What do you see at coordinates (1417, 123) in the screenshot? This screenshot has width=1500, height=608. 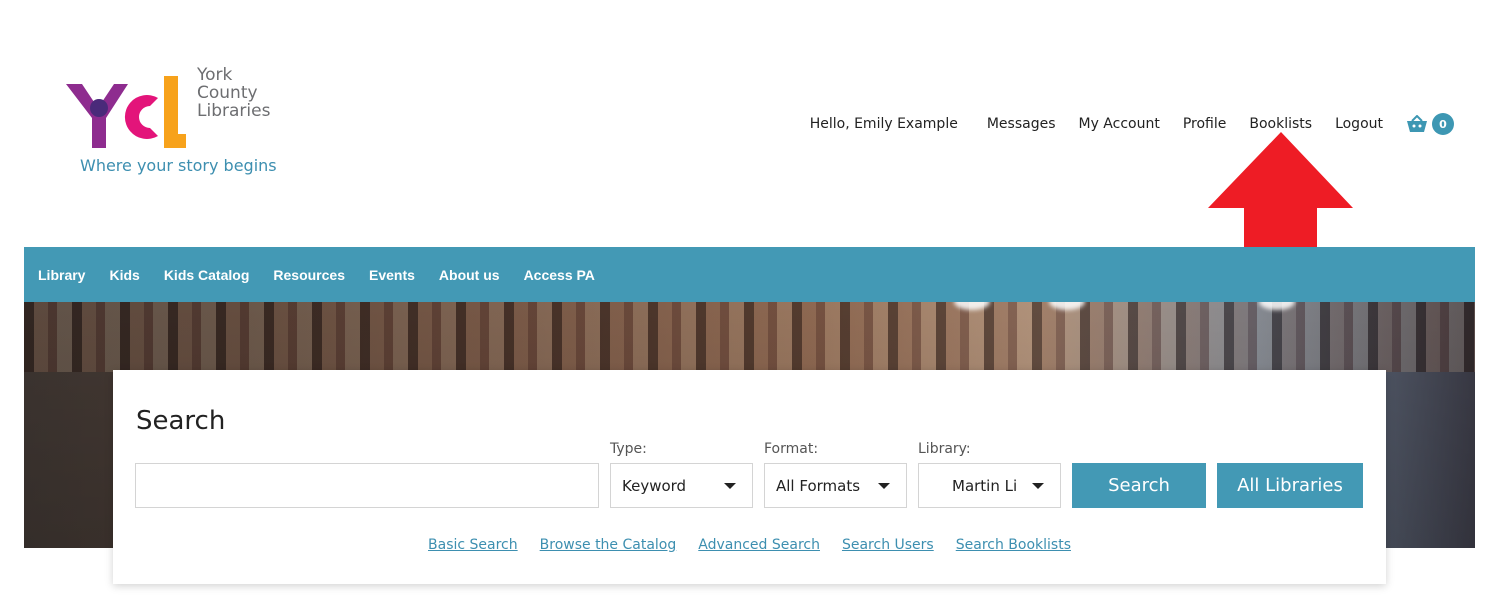 I see `basket-icon` at bounding box center [1417, 123].